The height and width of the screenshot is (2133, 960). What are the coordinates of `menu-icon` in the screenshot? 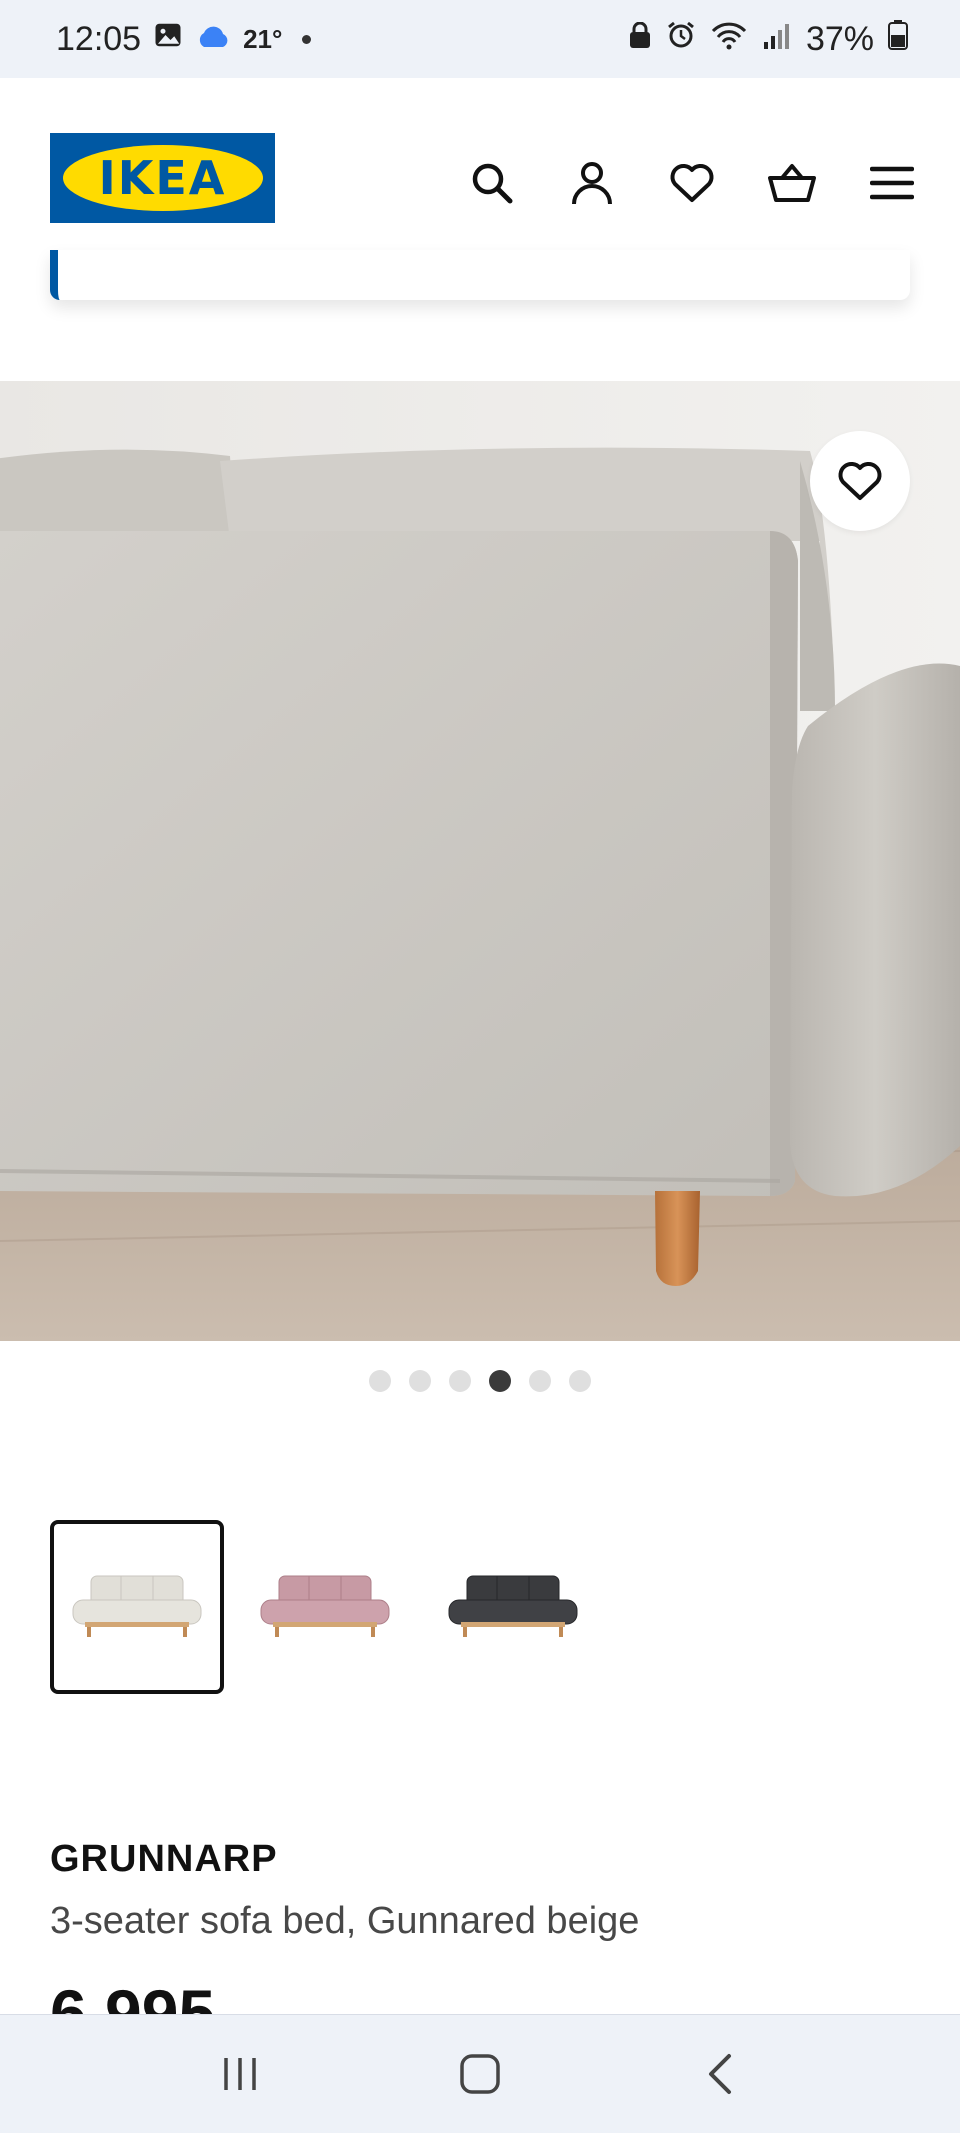 It's located at (892, 183).